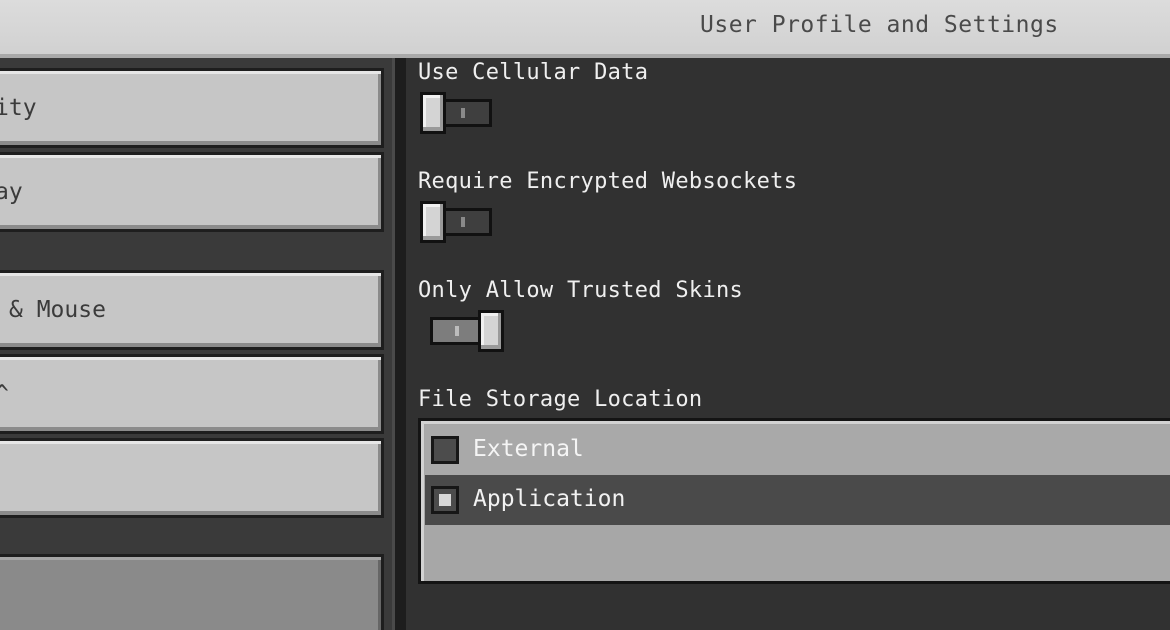 The height and width of the screenshot is (630, 1170). I want to click on file-storage-location-label: File Storage Location, so click(560, 399).